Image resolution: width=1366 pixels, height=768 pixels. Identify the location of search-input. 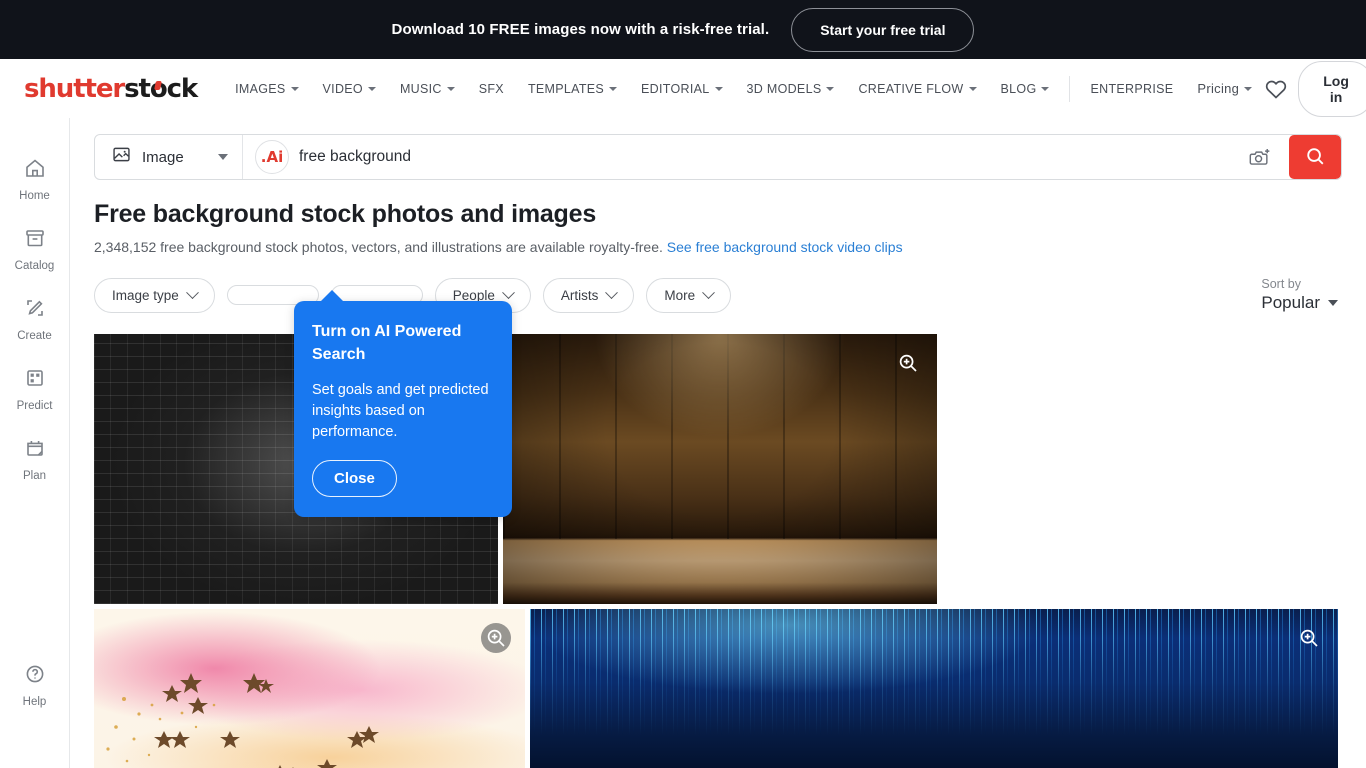
(765, 157).